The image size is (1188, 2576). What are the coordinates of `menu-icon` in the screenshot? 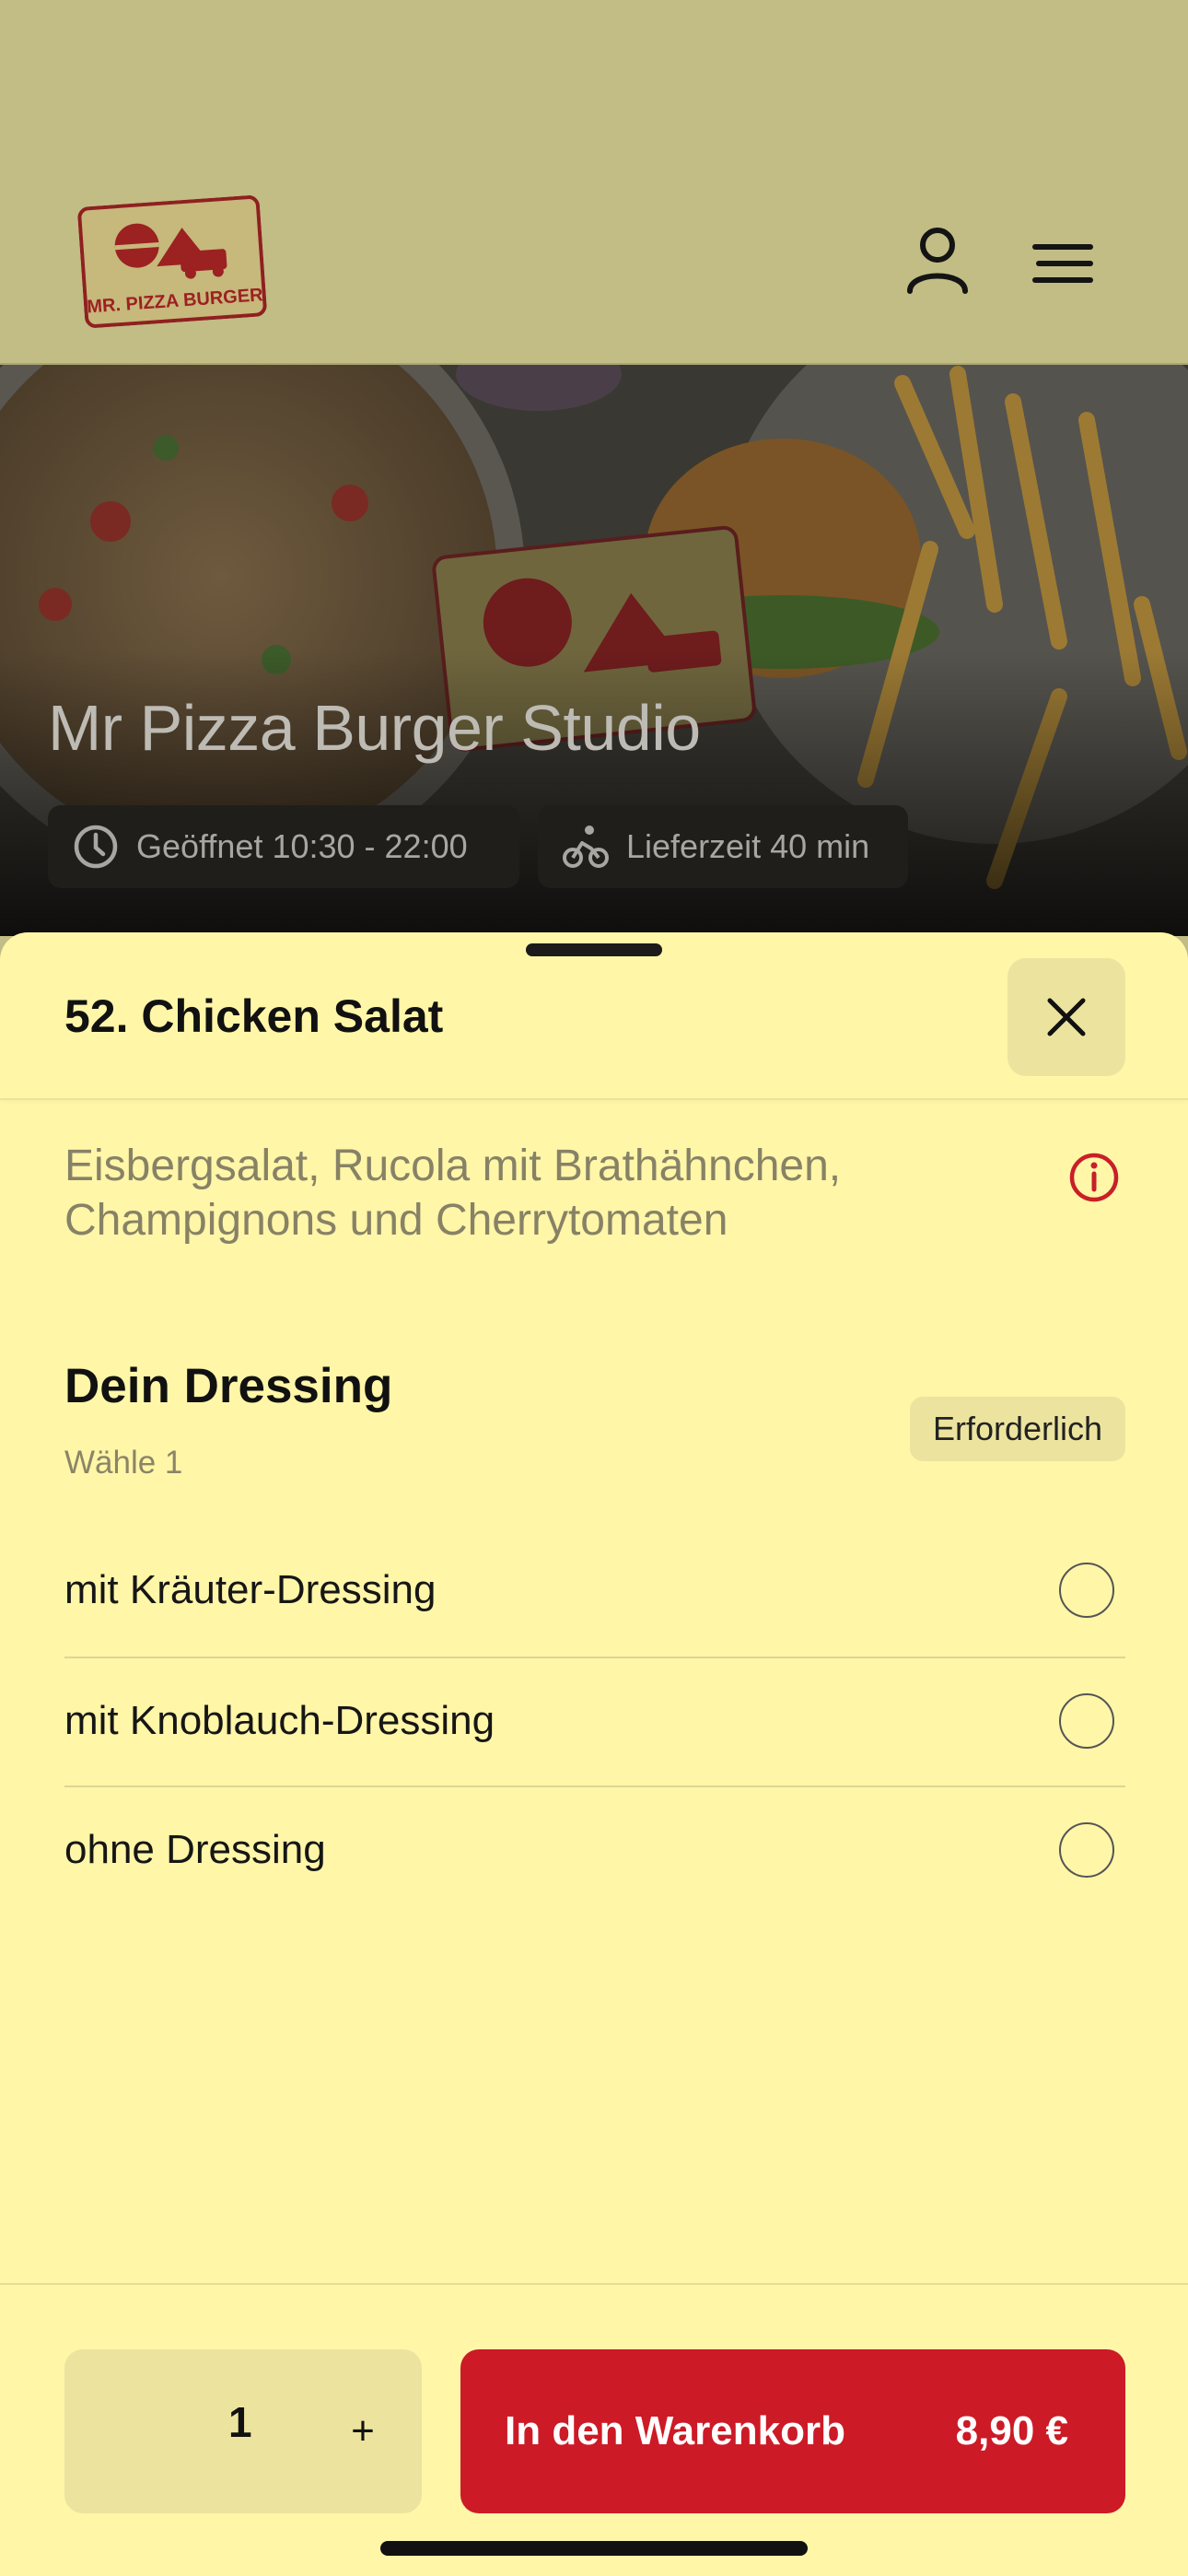 It's located at (1063, 262).